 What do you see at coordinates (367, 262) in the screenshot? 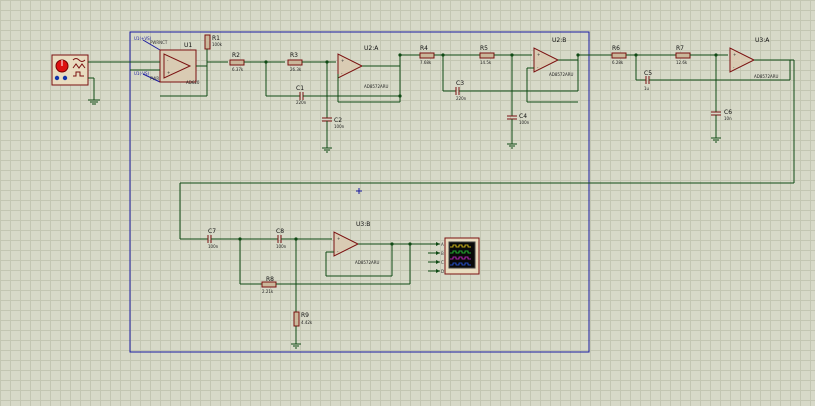
I see `u3b-part-label: AD8572ARU` at bounding box center [367, 262].